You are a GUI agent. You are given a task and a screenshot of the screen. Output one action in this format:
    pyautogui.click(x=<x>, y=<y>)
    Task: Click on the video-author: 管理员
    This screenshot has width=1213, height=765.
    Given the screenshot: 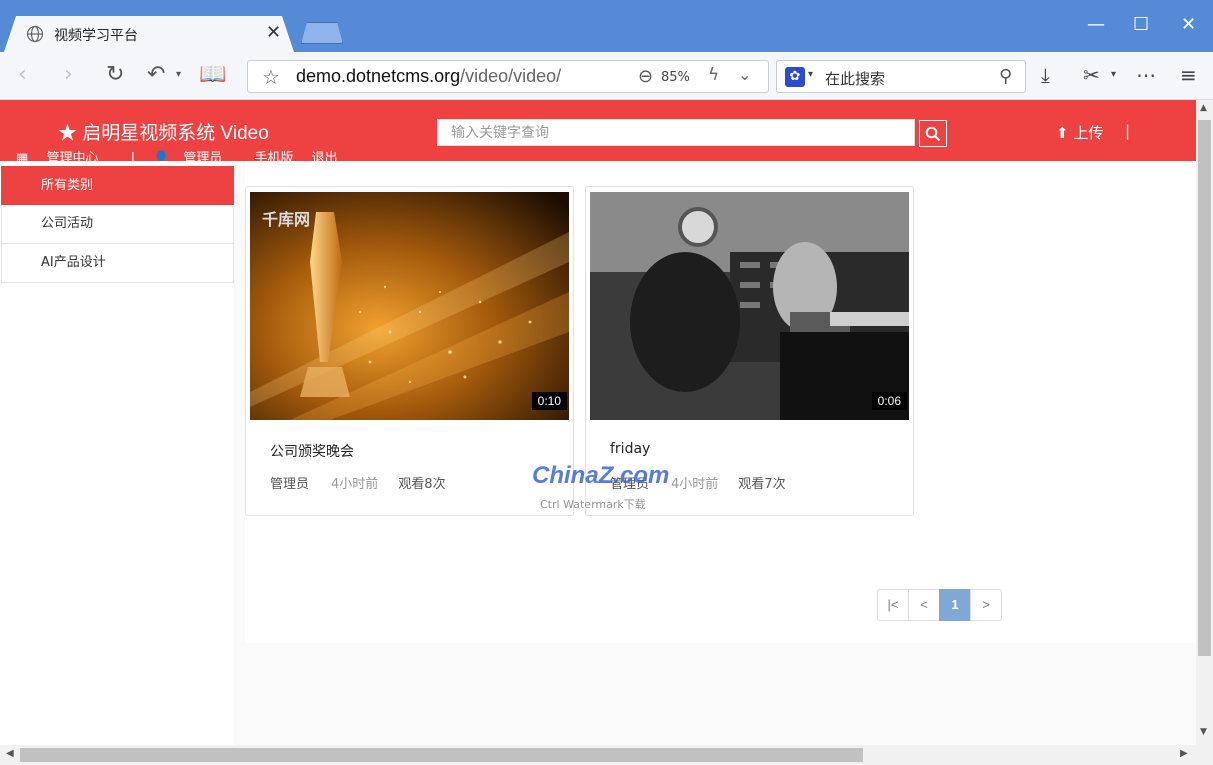 What is the action you would take?
    pyautogui.click(x=290, y=484)
    